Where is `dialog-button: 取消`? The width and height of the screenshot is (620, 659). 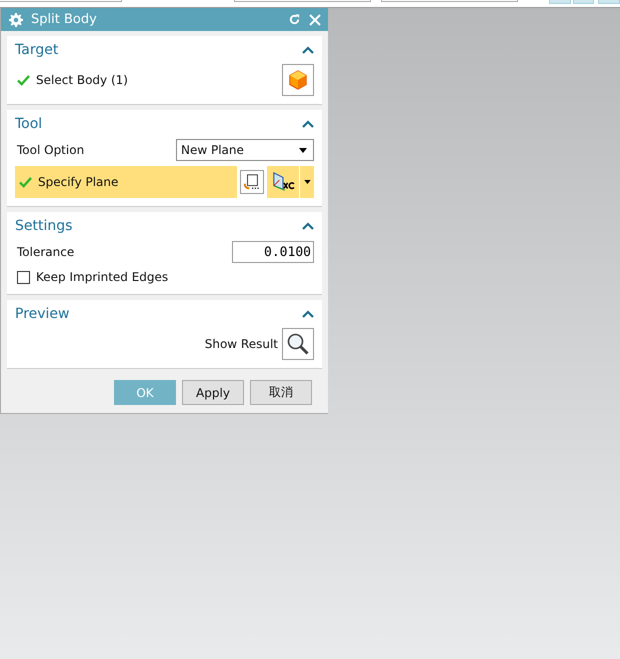
dialog-button: 取消 is located at coordinates (281, 392).